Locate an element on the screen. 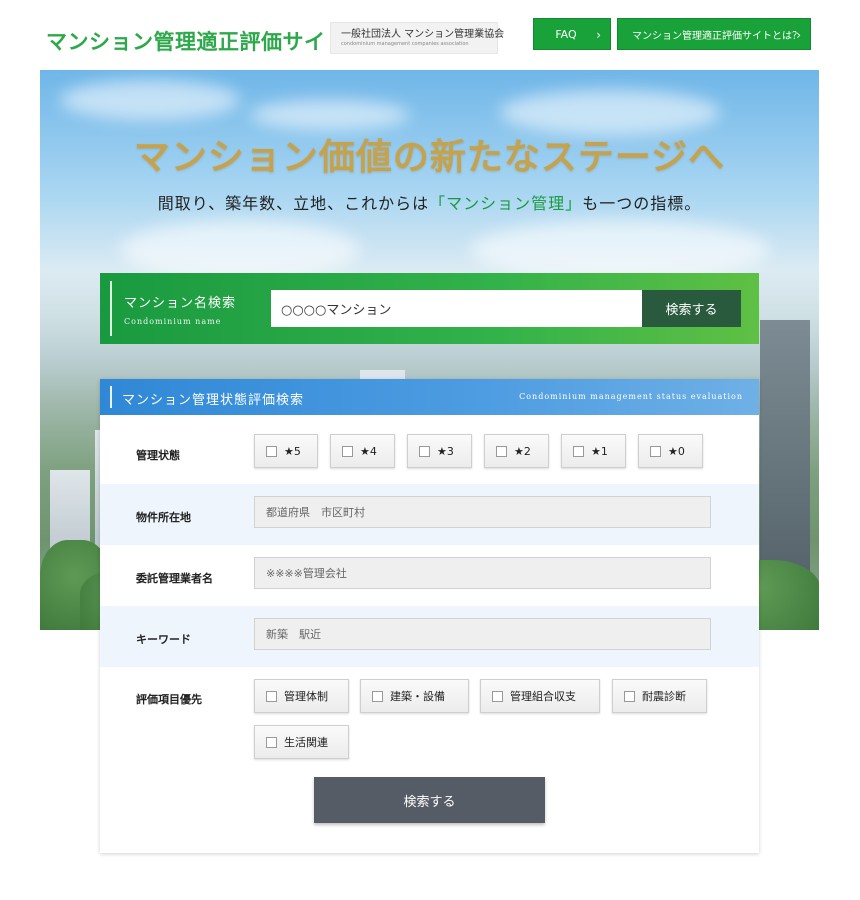 Image resolution: width=860 pixels, height=900 pixels. keyword-label: キーワード is located at coordinates (163, 639).